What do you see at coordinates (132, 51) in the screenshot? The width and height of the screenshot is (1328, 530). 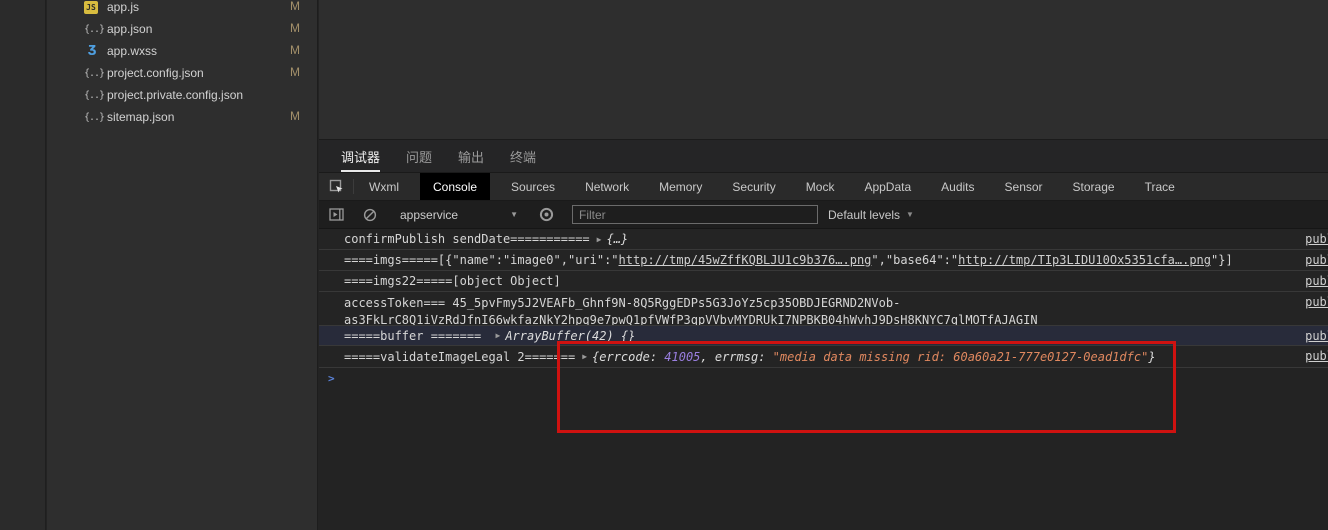 I see `file-name: app.wxss` at bounding box center [132, 51].